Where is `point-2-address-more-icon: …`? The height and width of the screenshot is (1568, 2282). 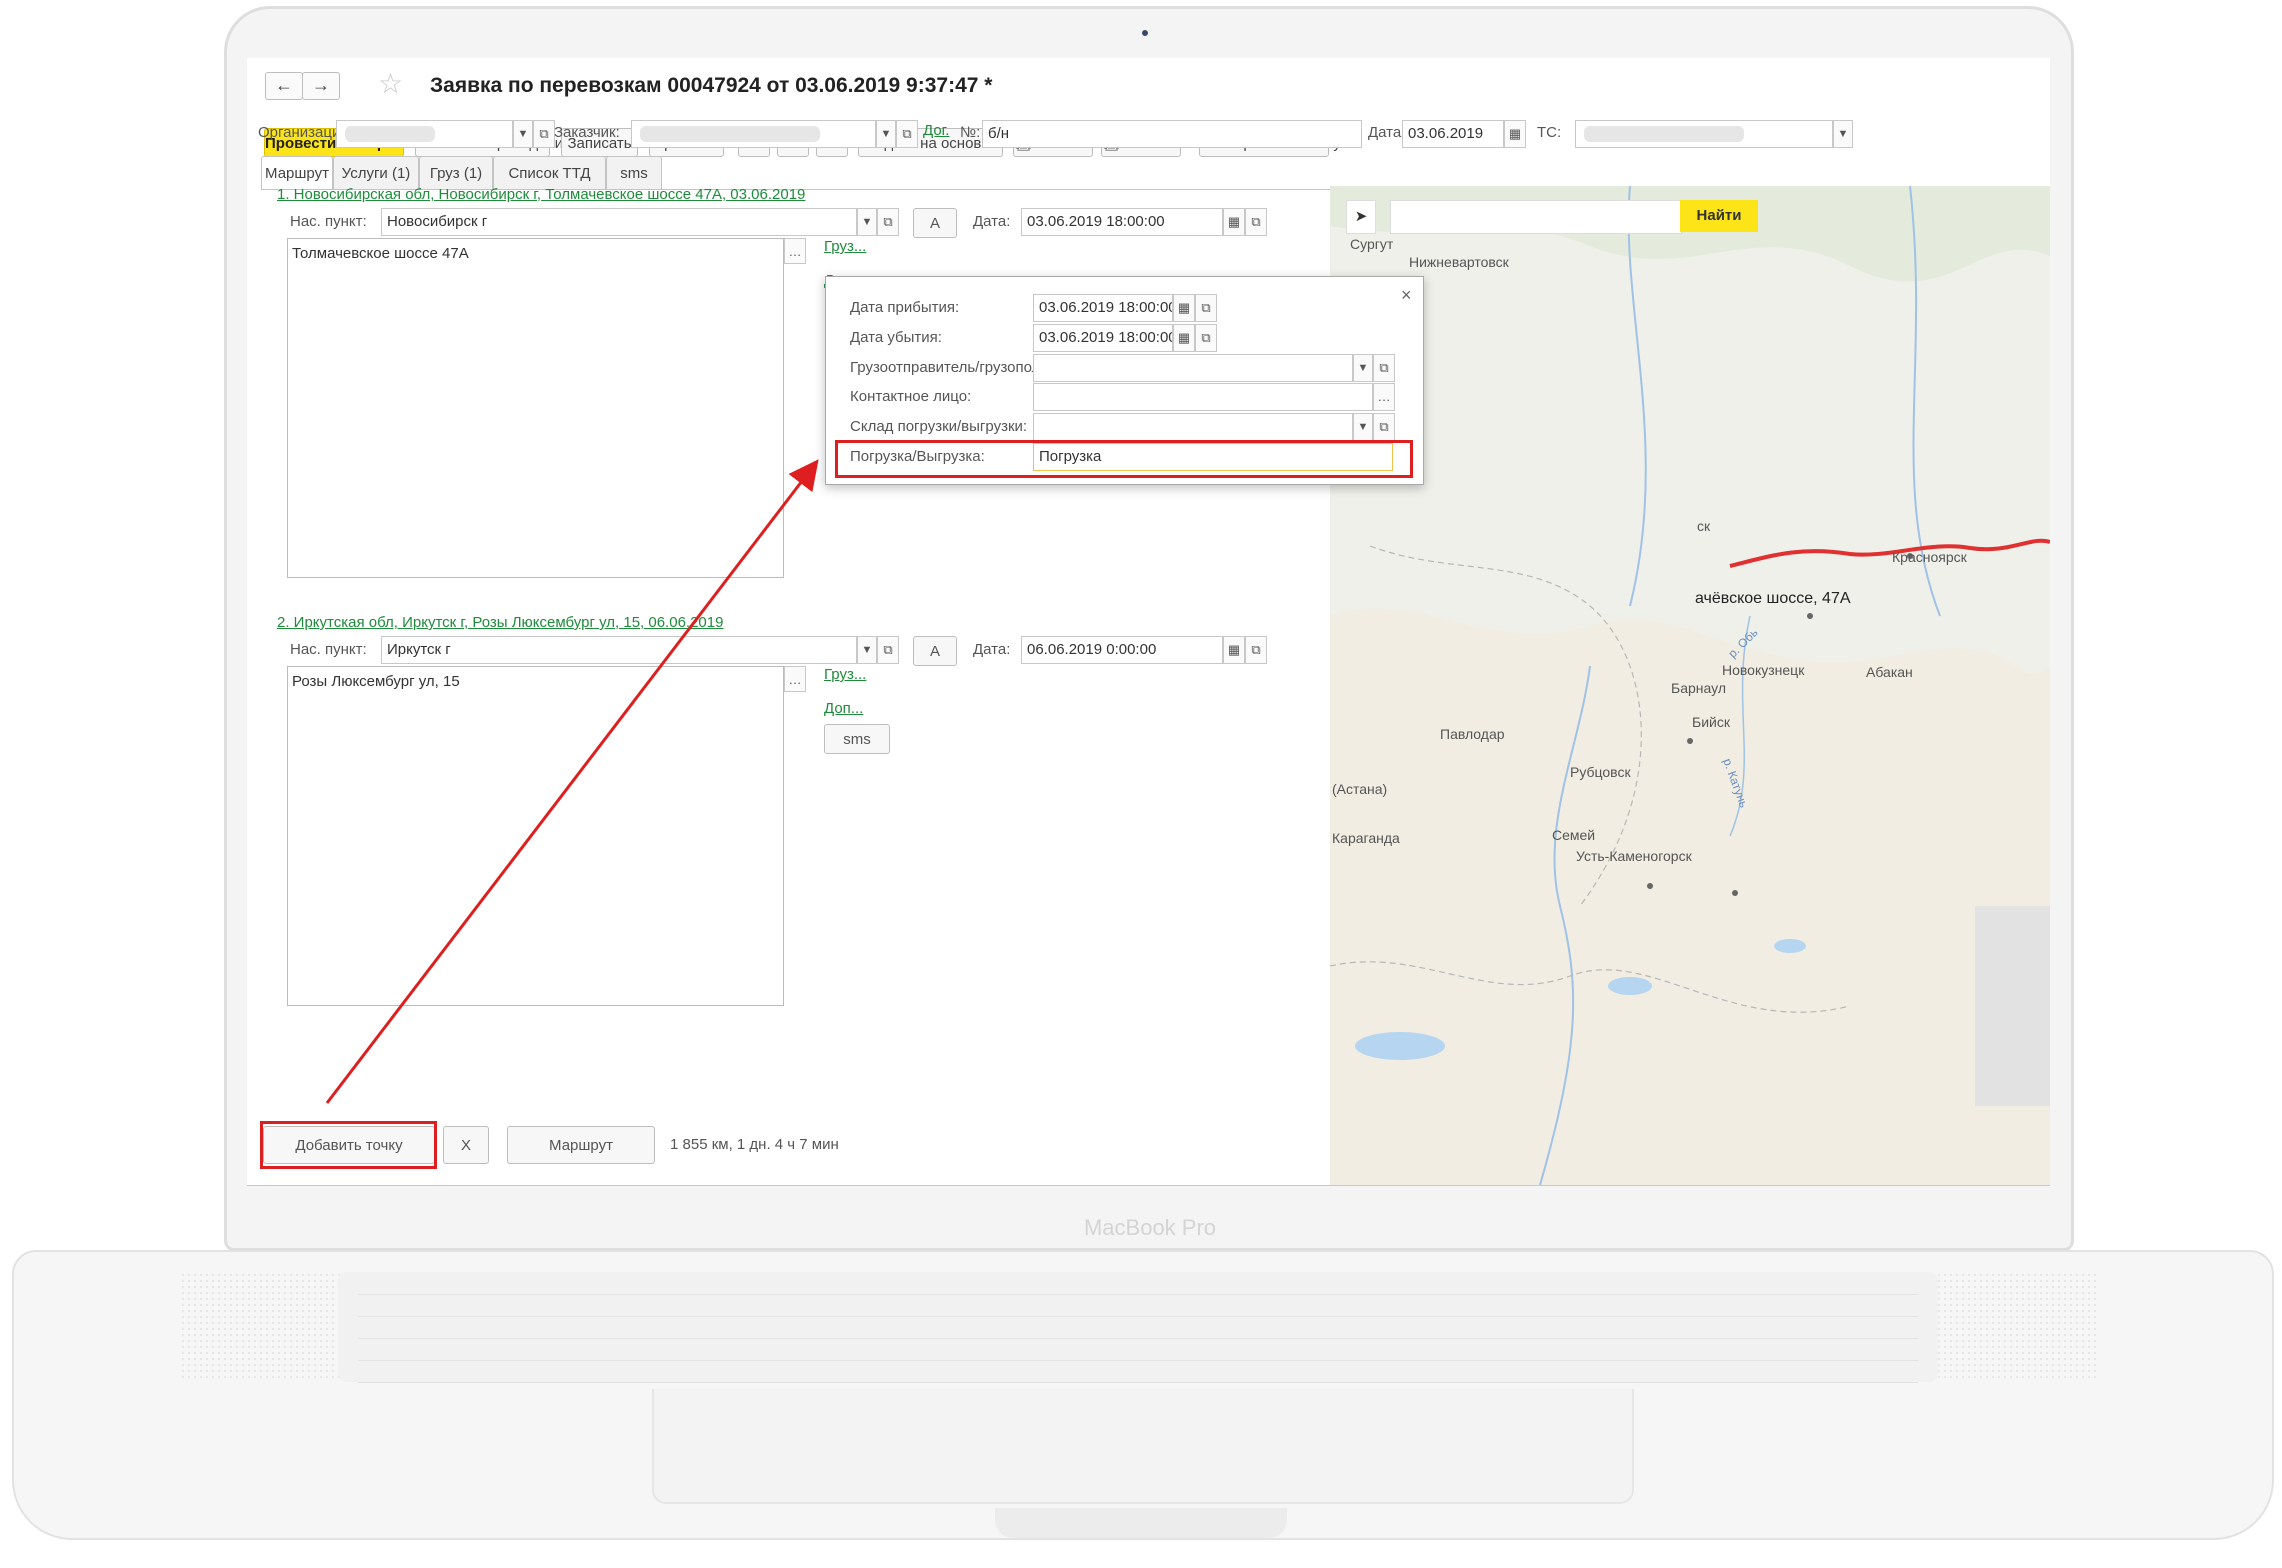
point-2-address-more-icon: … is located at coordinates (795, 679).